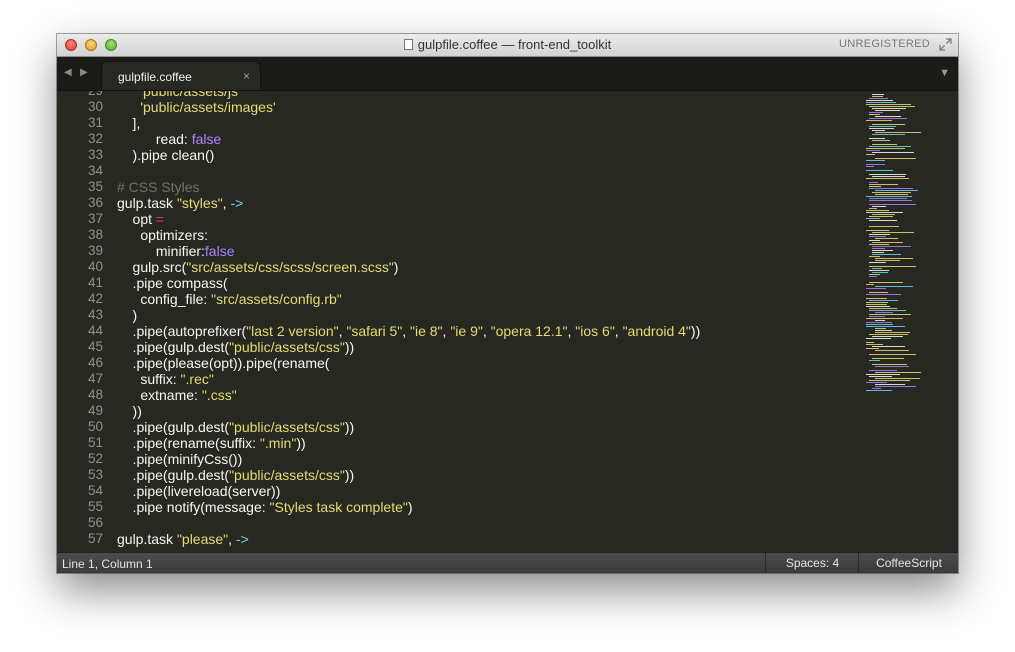 The width and height of the screenshot is (1015, 652). Describe the element at coordinates (292, 331) in the screenshot. I see `code-token: "last 2 version"` at that location.